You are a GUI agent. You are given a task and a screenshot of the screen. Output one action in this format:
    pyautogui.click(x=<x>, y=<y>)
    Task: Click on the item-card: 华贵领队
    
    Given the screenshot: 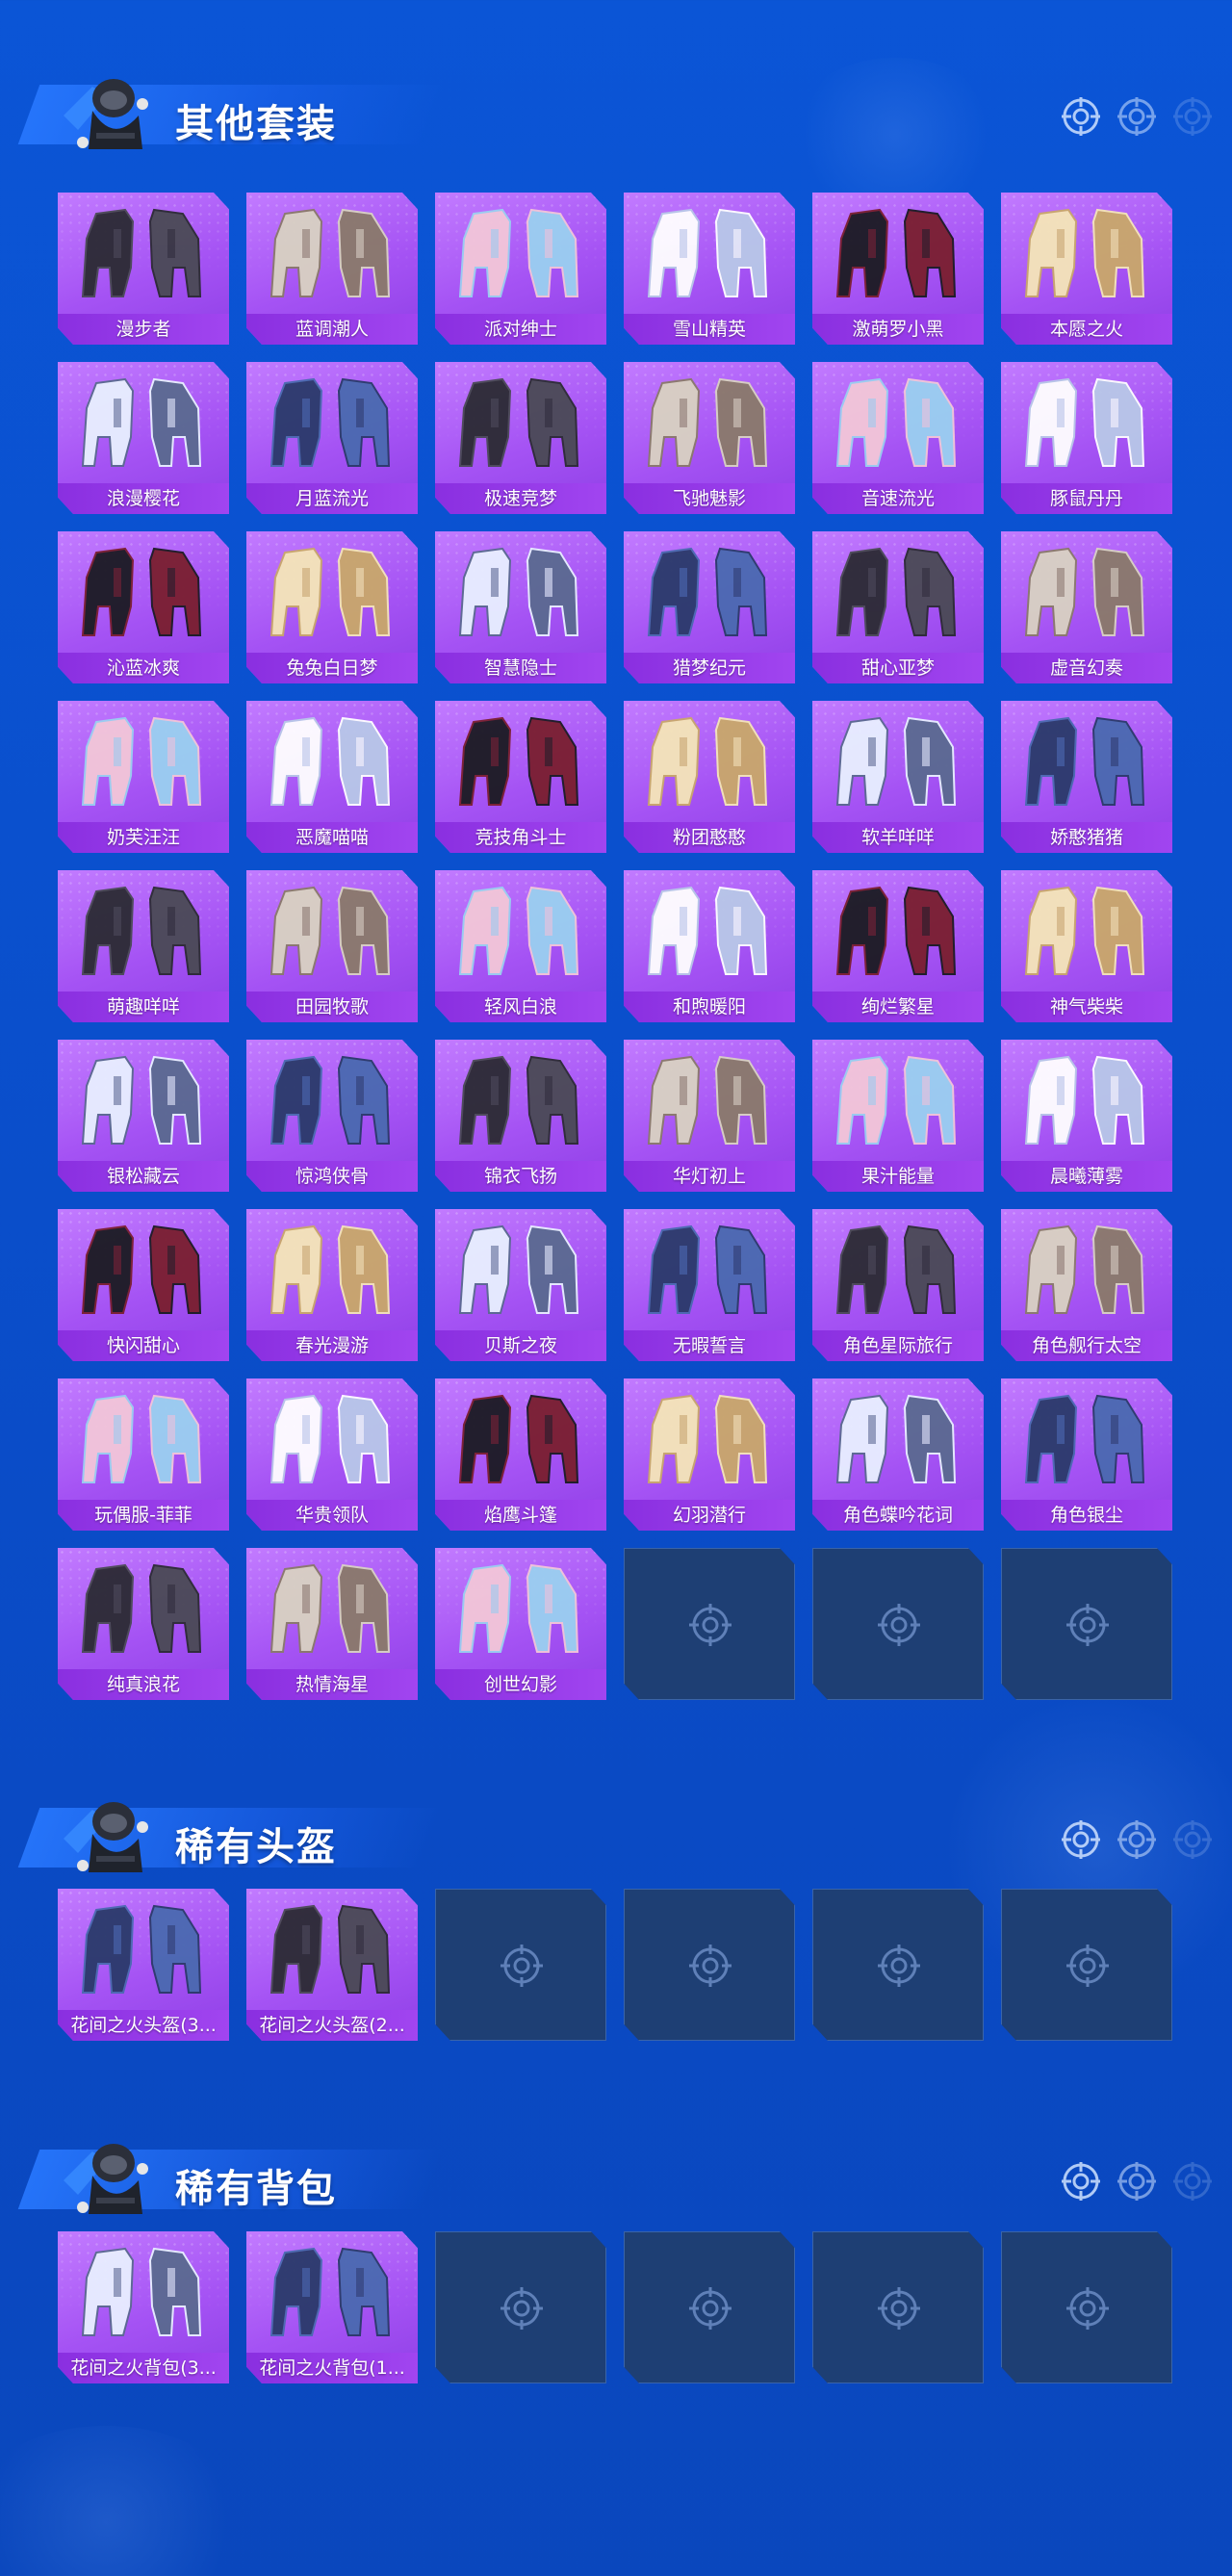 What is the action you would take?
    pyautogui.click(x=332, y=1455)
    